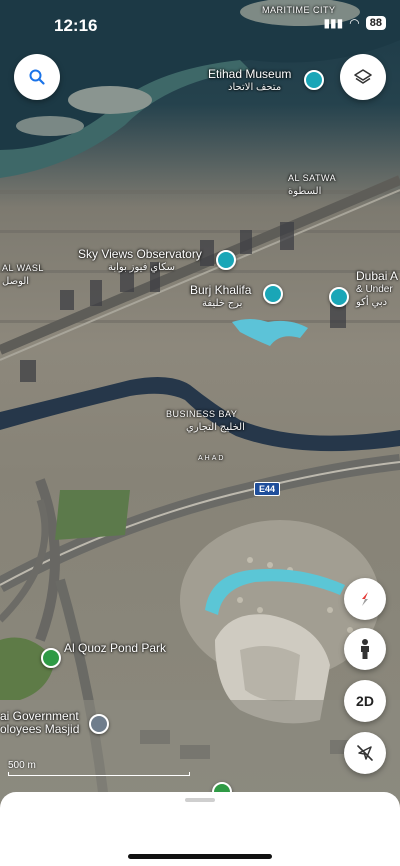 The width and height of the screenshot is (400, 866). I want to click on 2d-toggle-button: 2D, so click(365, 701).